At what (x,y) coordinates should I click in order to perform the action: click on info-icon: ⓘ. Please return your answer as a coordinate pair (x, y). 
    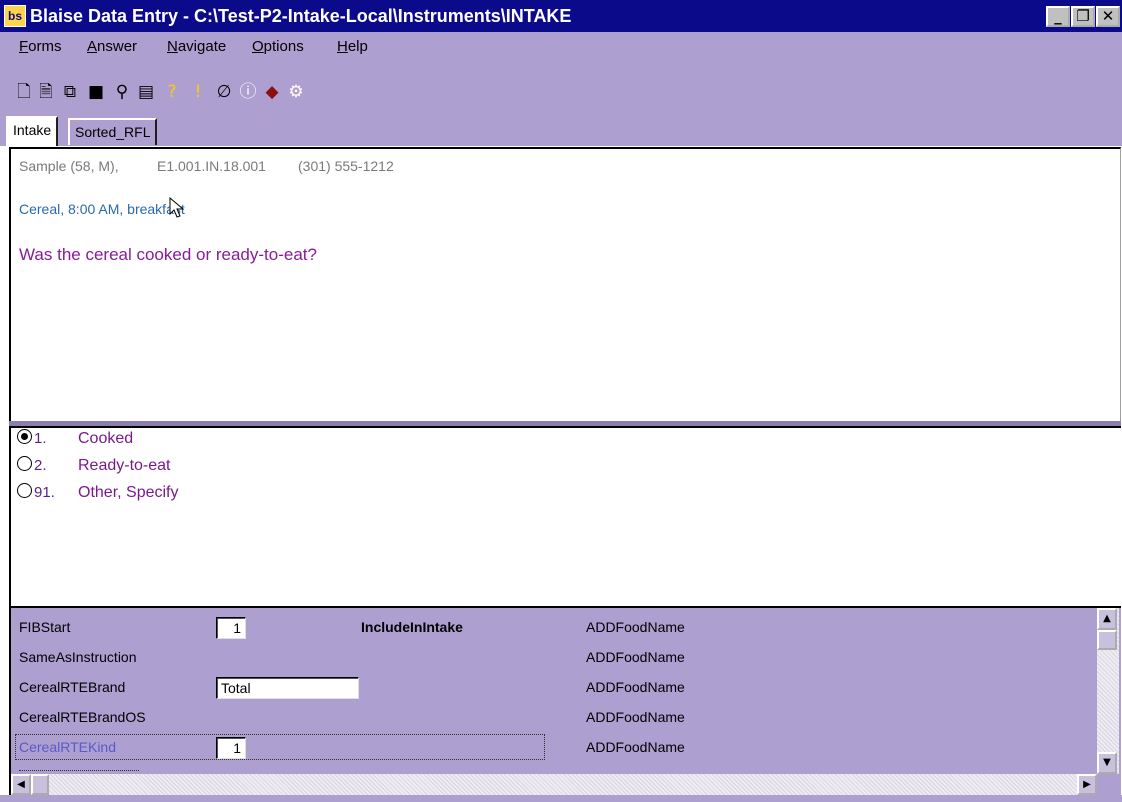
    Looking at the image, I should click on (248, 92).